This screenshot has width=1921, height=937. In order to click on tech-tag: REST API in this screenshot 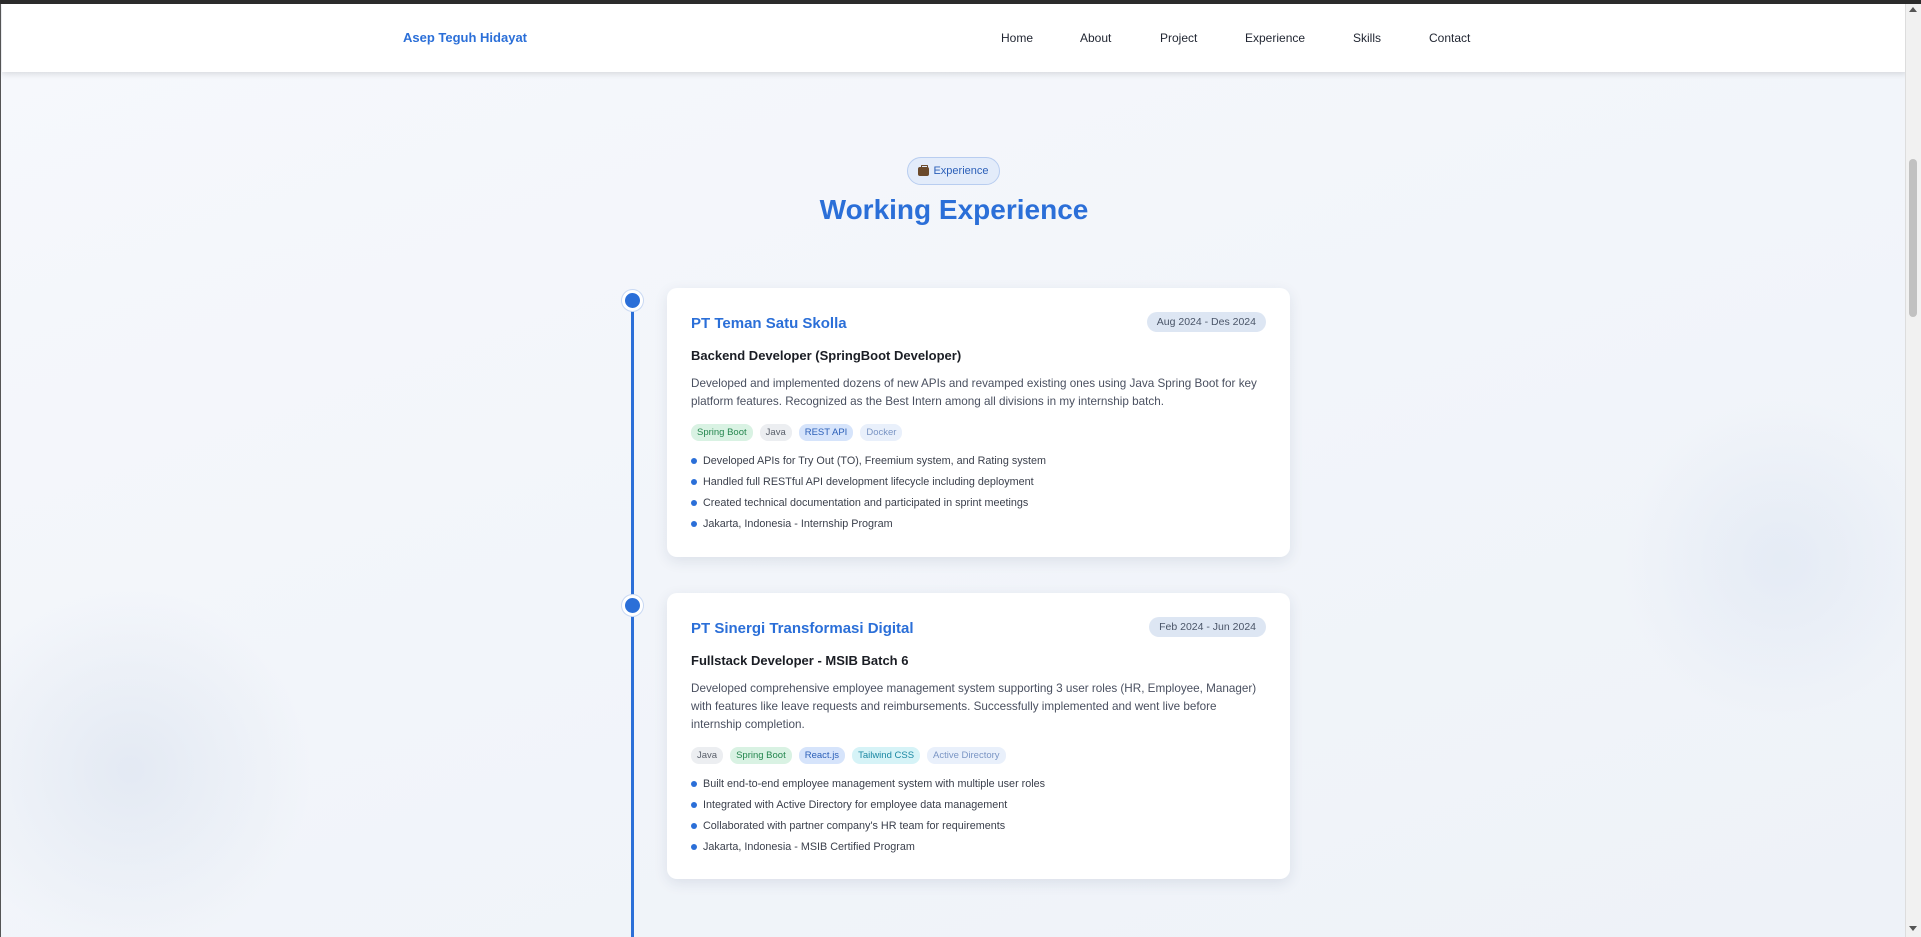, I will do `click(826, 432)`.